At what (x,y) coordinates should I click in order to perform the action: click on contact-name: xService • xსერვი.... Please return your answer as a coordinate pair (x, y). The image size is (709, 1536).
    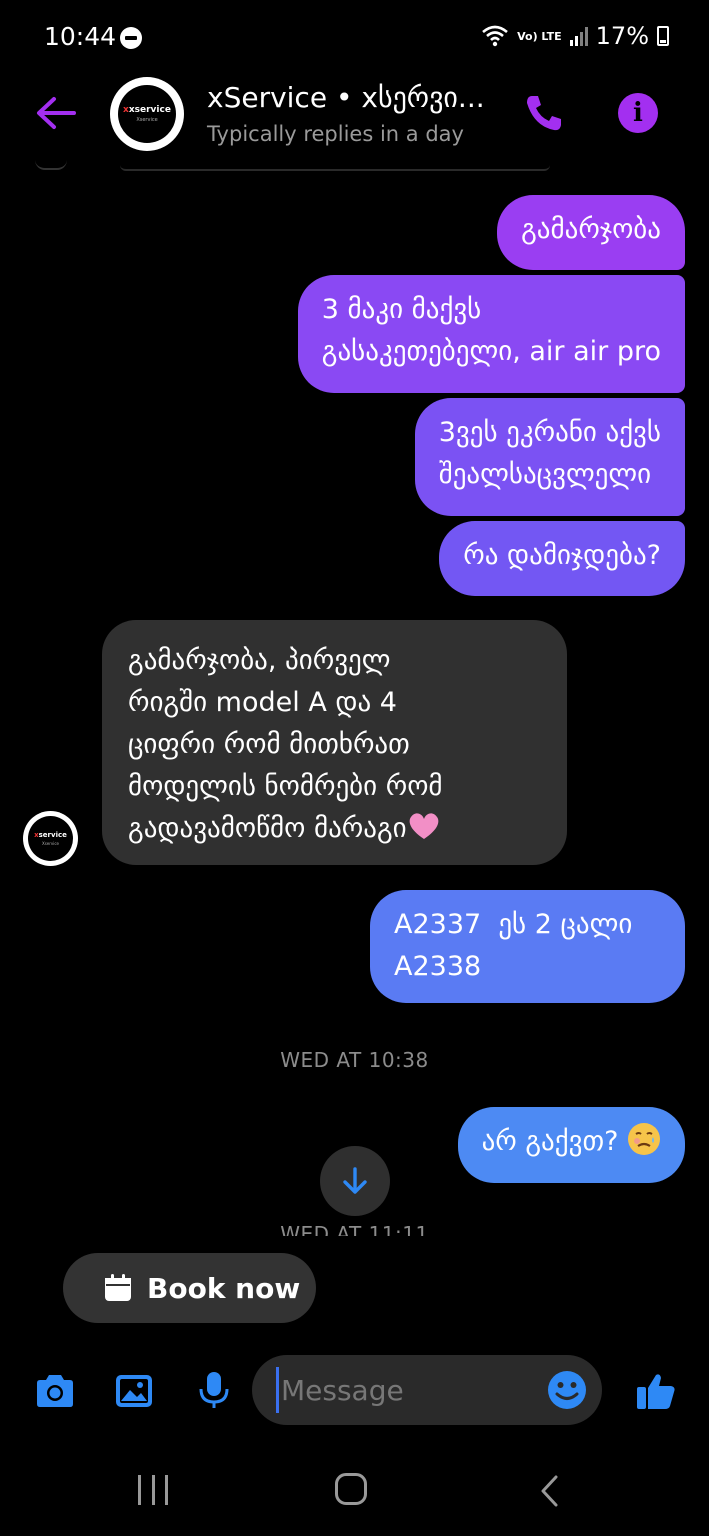
    Looking at the image, I should click on (357, 97).